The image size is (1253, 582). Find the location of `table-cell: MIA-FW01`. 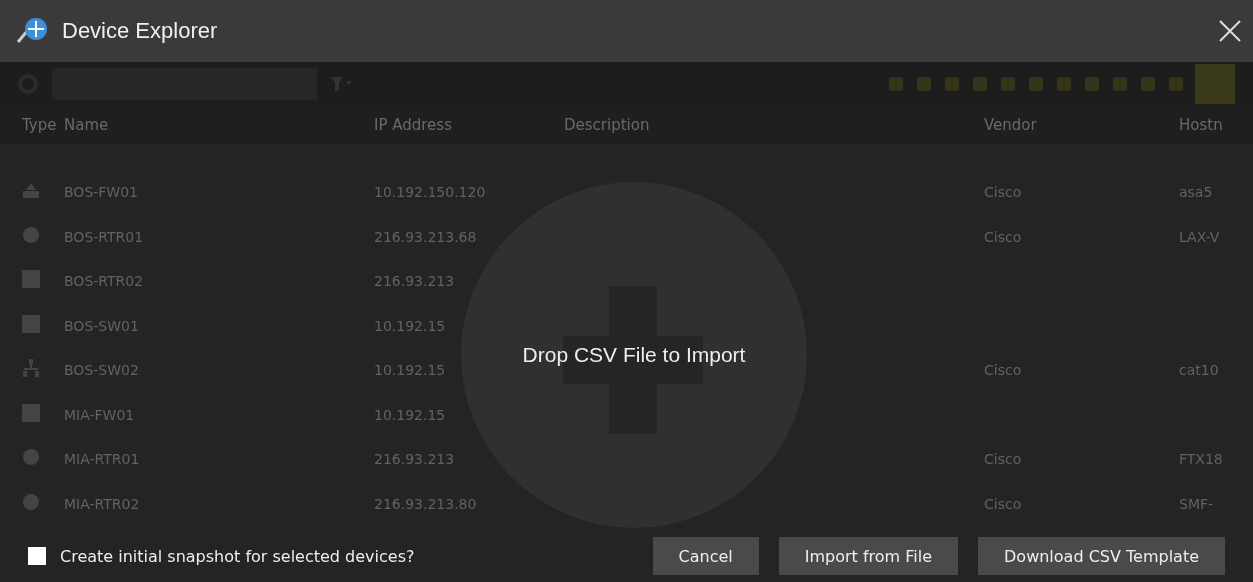

table-cell: MIA-FW01 is located at coordinates (99, 414).